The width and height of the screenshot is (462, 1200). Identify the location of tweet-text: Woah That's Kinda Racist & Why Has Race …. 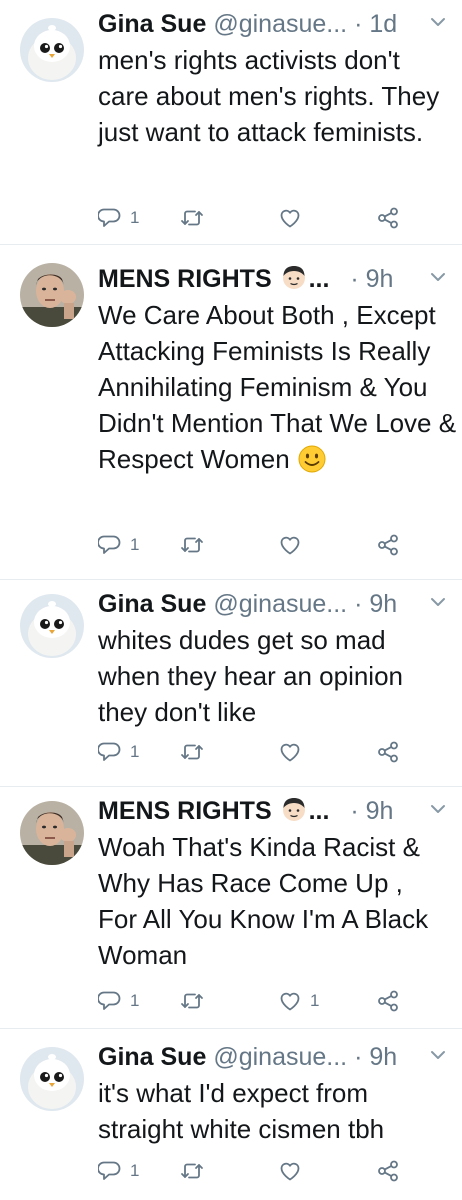
(263, 901).